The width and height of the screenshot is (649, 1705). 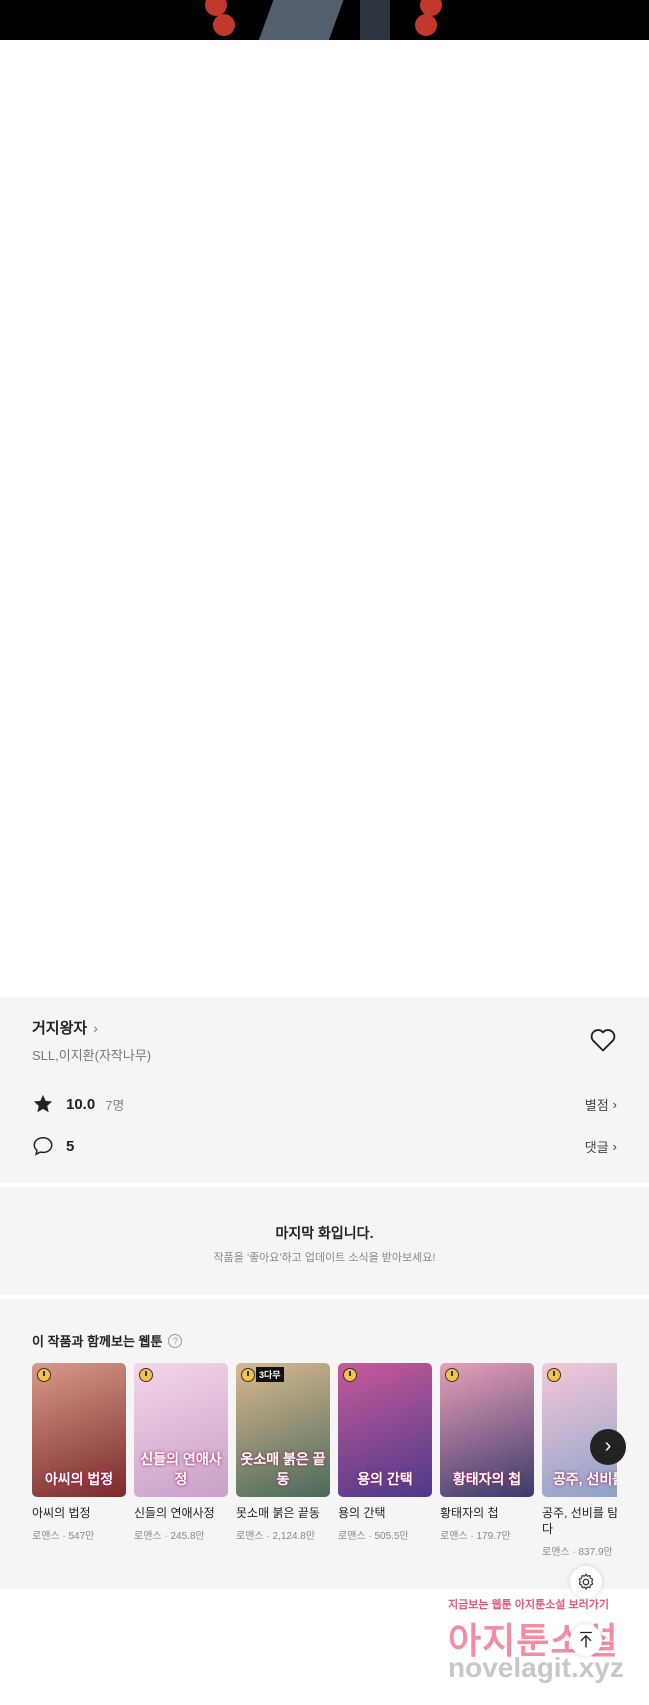 I want to click on webtoon-thumbnail: 아씨의 법정, so click(x=79, y=1430).